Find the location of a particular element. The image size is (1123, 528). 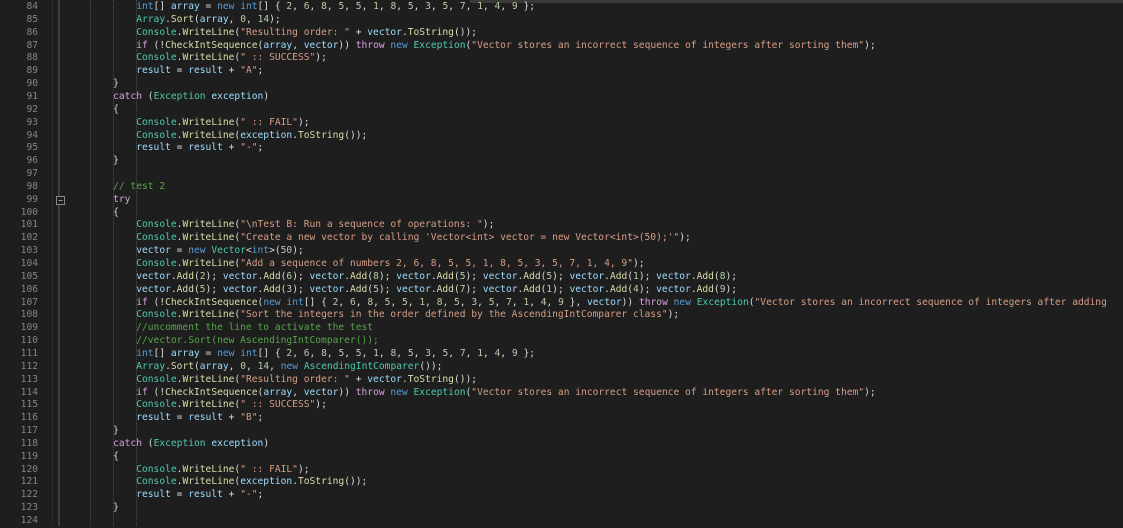

fold-toggle-icon: − is located at coordinates (60, 200).